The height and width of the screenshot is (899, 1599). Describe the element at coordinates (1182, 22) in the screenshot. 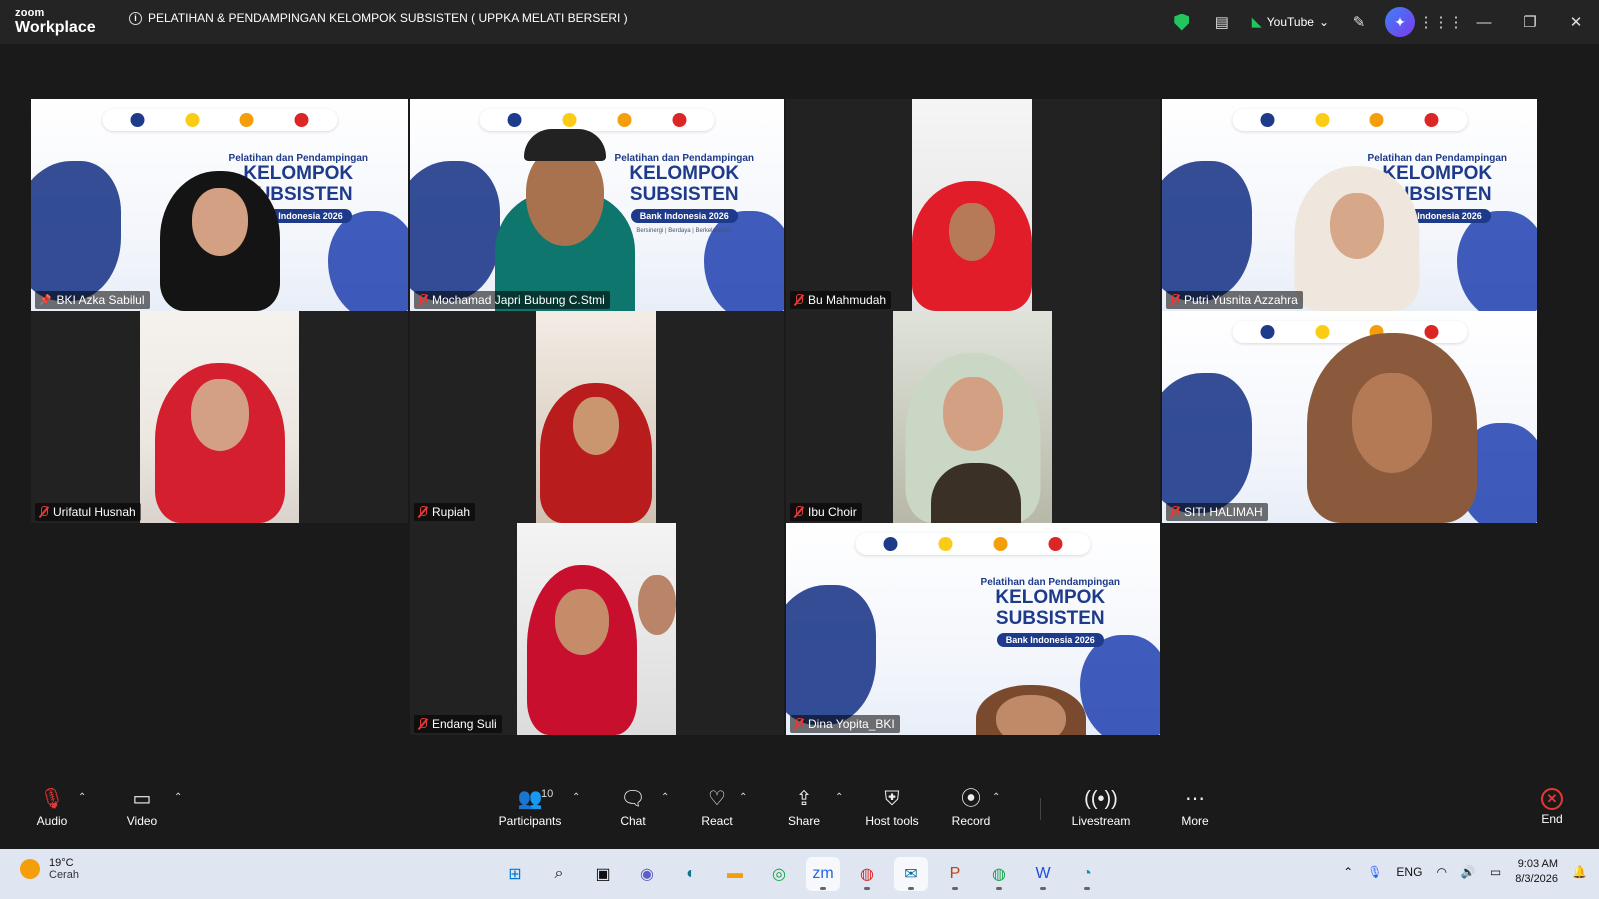

I see `encryption-shield-icon` at that location.